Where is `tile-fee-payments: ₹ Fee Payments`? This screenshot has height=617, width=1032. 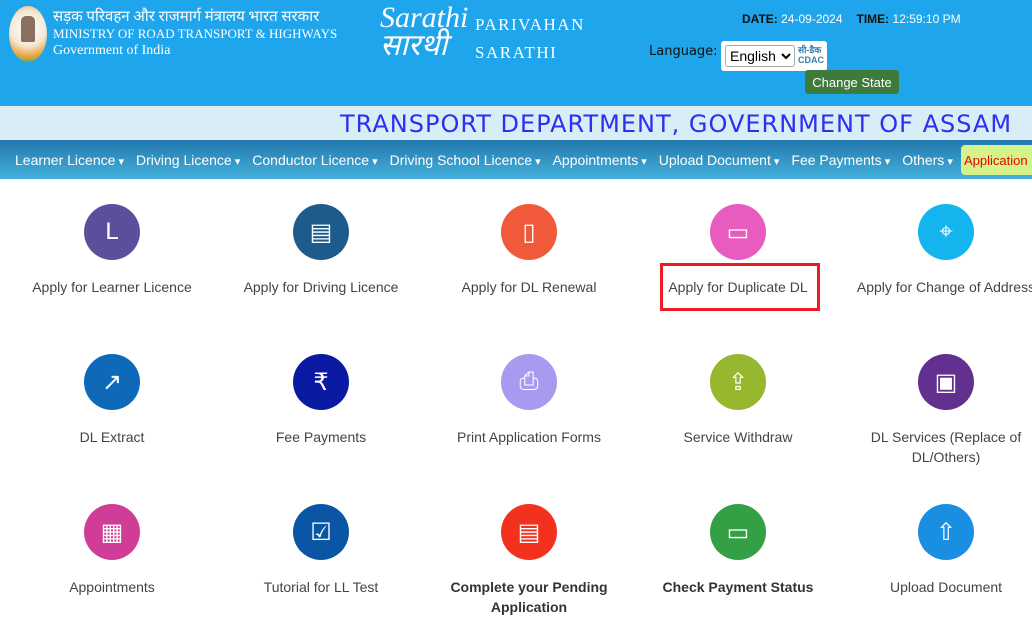
tile-fee-payments: ₹ Fee Payments is located at coordinates (321, 400).